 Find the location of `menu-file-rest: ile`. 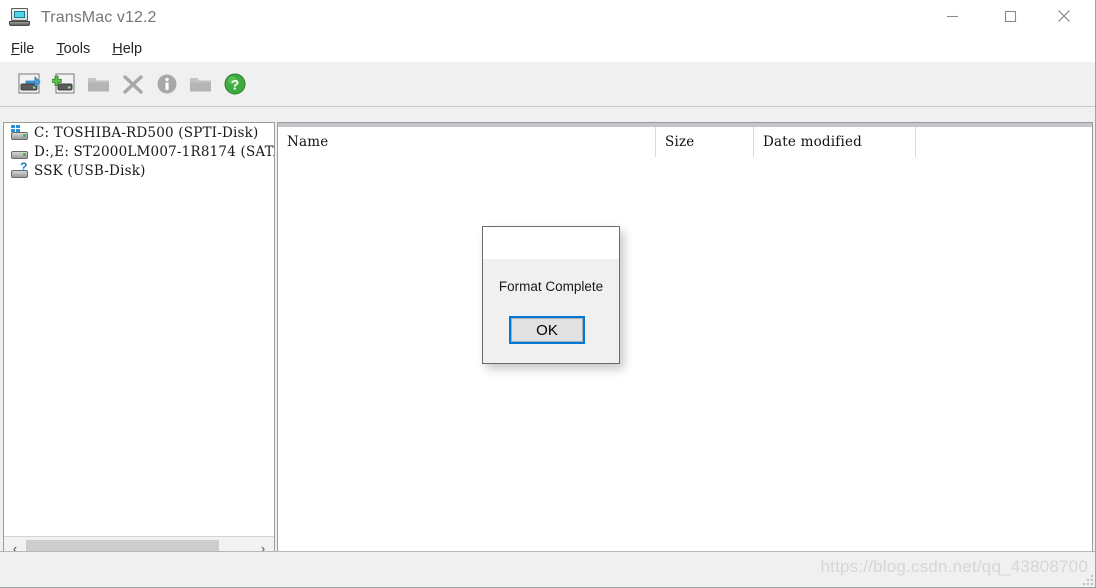

menu-file-rest: ile is located at coordinates (27, 48).